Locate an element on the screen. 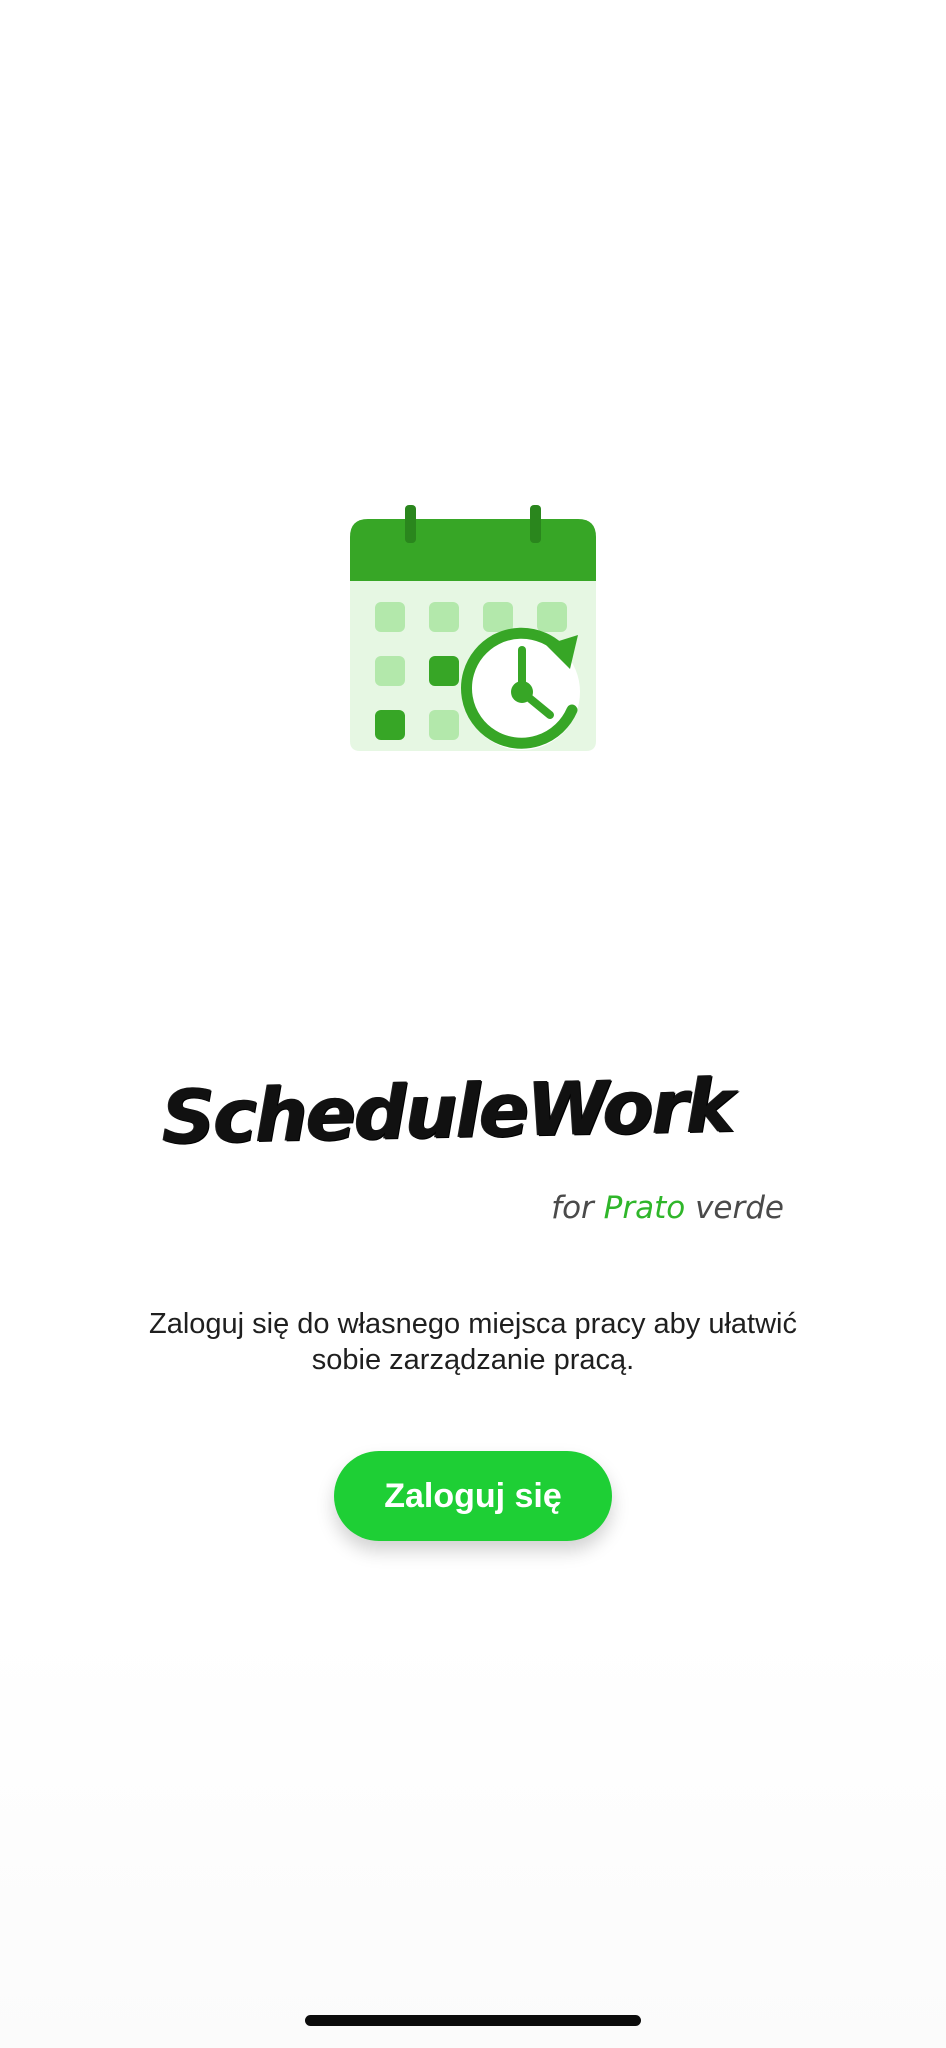  login-button: Zaloguj się is located at coordinates (473, 1496).